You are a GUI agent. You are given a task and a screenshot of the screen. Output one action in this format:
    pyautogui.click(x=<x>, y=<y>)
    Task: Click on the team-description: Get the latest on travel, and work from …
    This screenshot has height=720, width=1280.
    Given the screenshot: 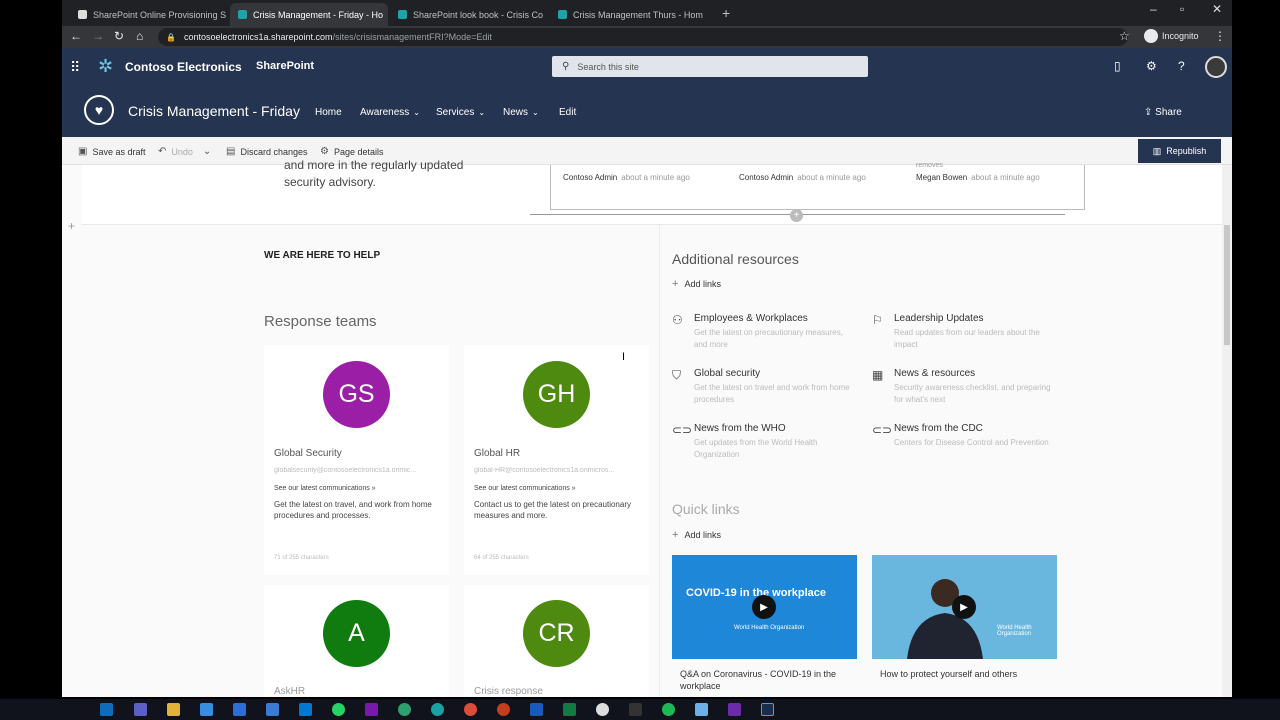 What is the action you would take?
    pyautogui.click(x=358, y=510)
    